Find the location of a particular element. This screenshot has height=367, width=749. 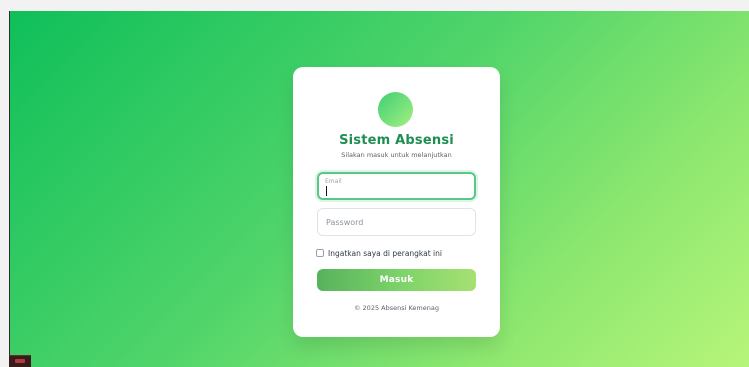

page-subtitle: Silakan masuk untuk melanjutkan is located at coordinates (396, 155).